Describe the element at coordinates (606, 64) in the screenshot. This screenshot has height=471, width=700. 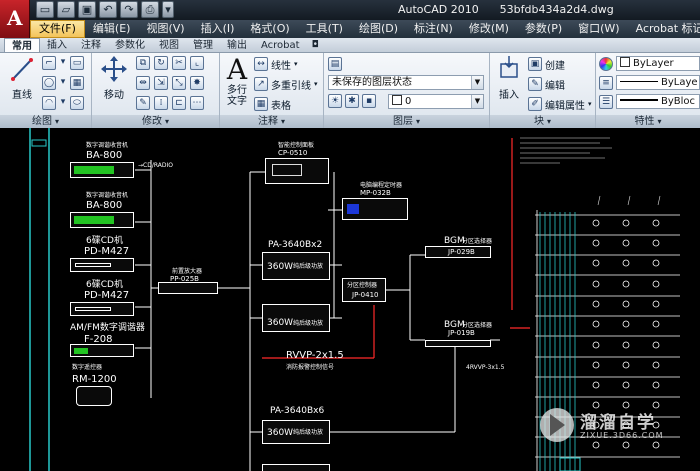
I see `match-properties-button` at that location.